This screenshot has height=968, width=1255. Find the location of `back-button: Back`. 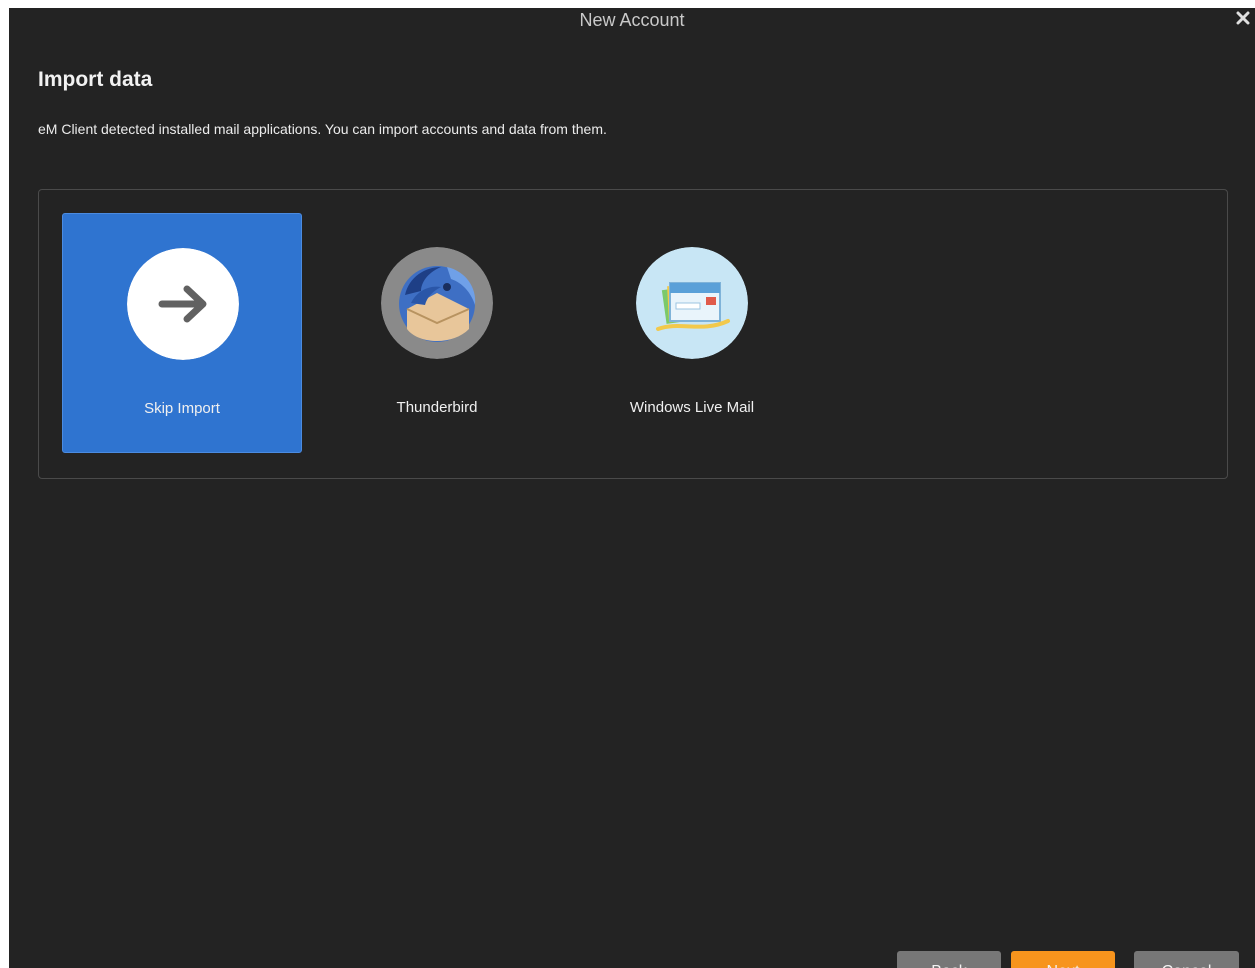

back-button: Back is located at coordinates (949, 959).